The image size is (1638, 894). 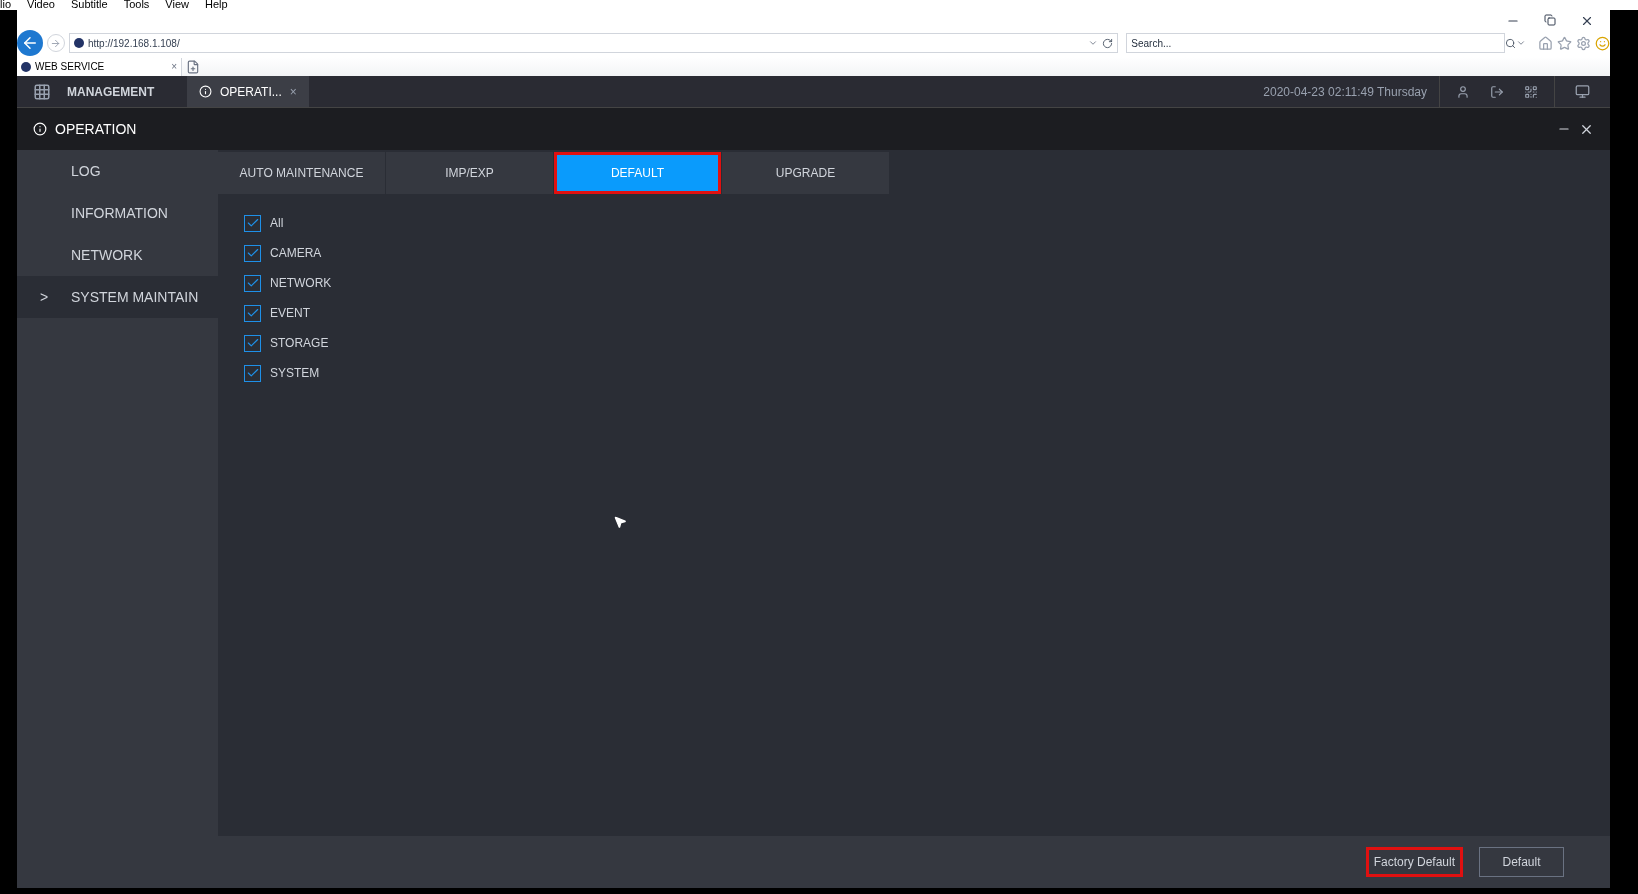 I want to click on refresh-icon, so click(x=1108, y=43).